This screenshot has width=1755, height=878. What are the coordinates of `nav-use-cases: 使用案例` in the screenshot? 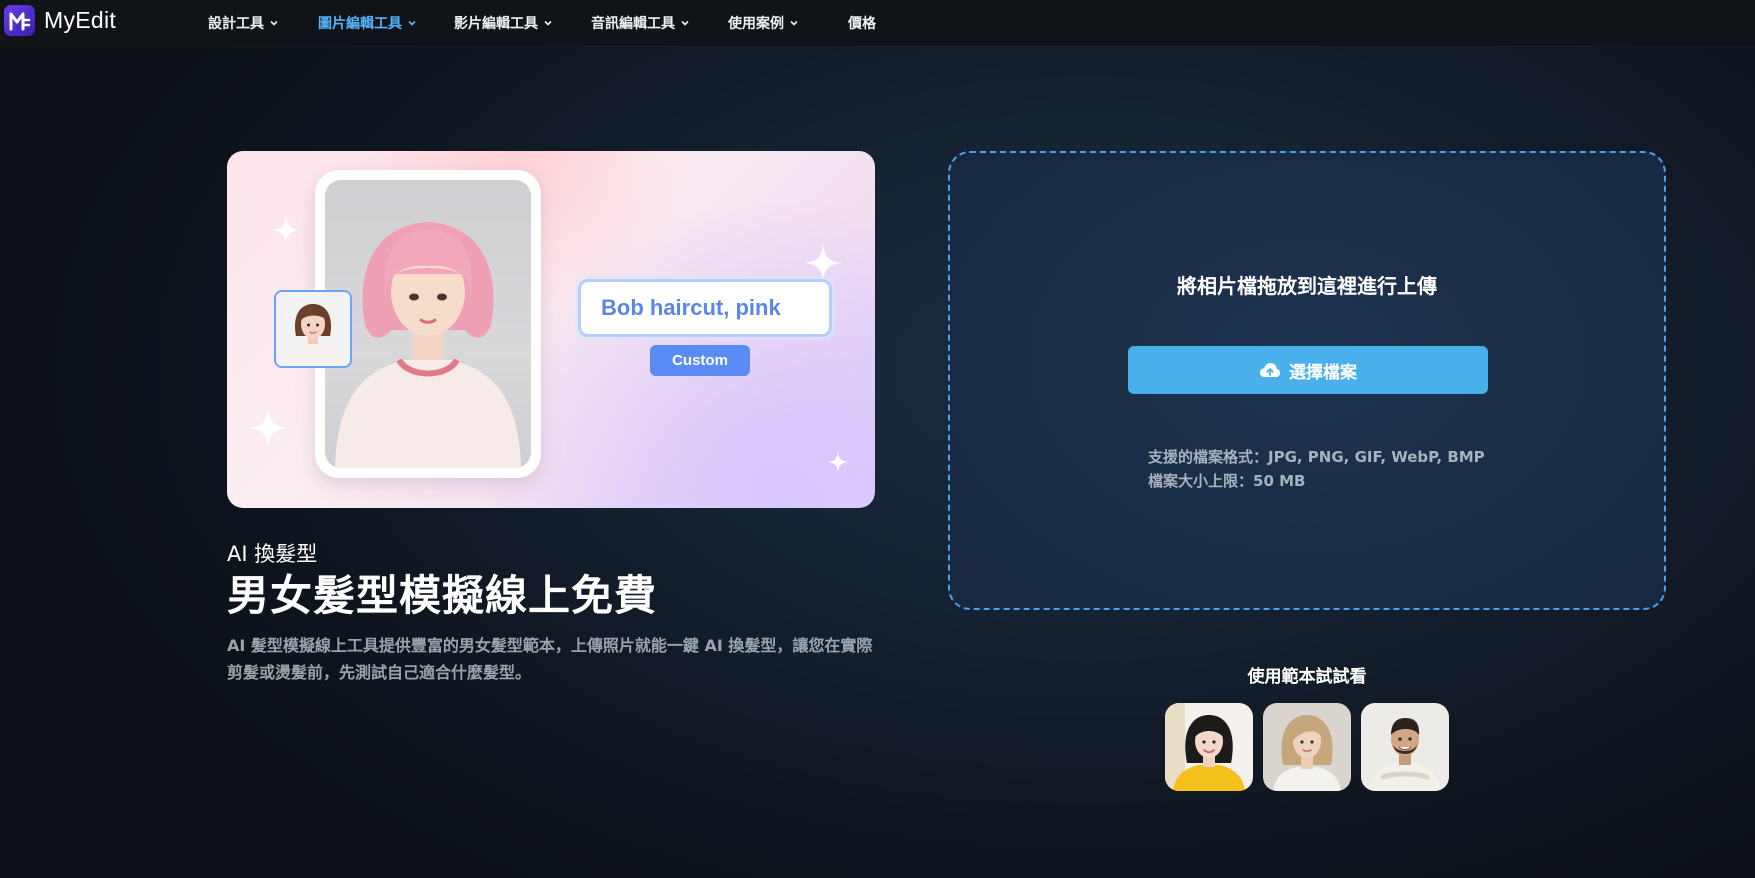 It's located at (763, 23).